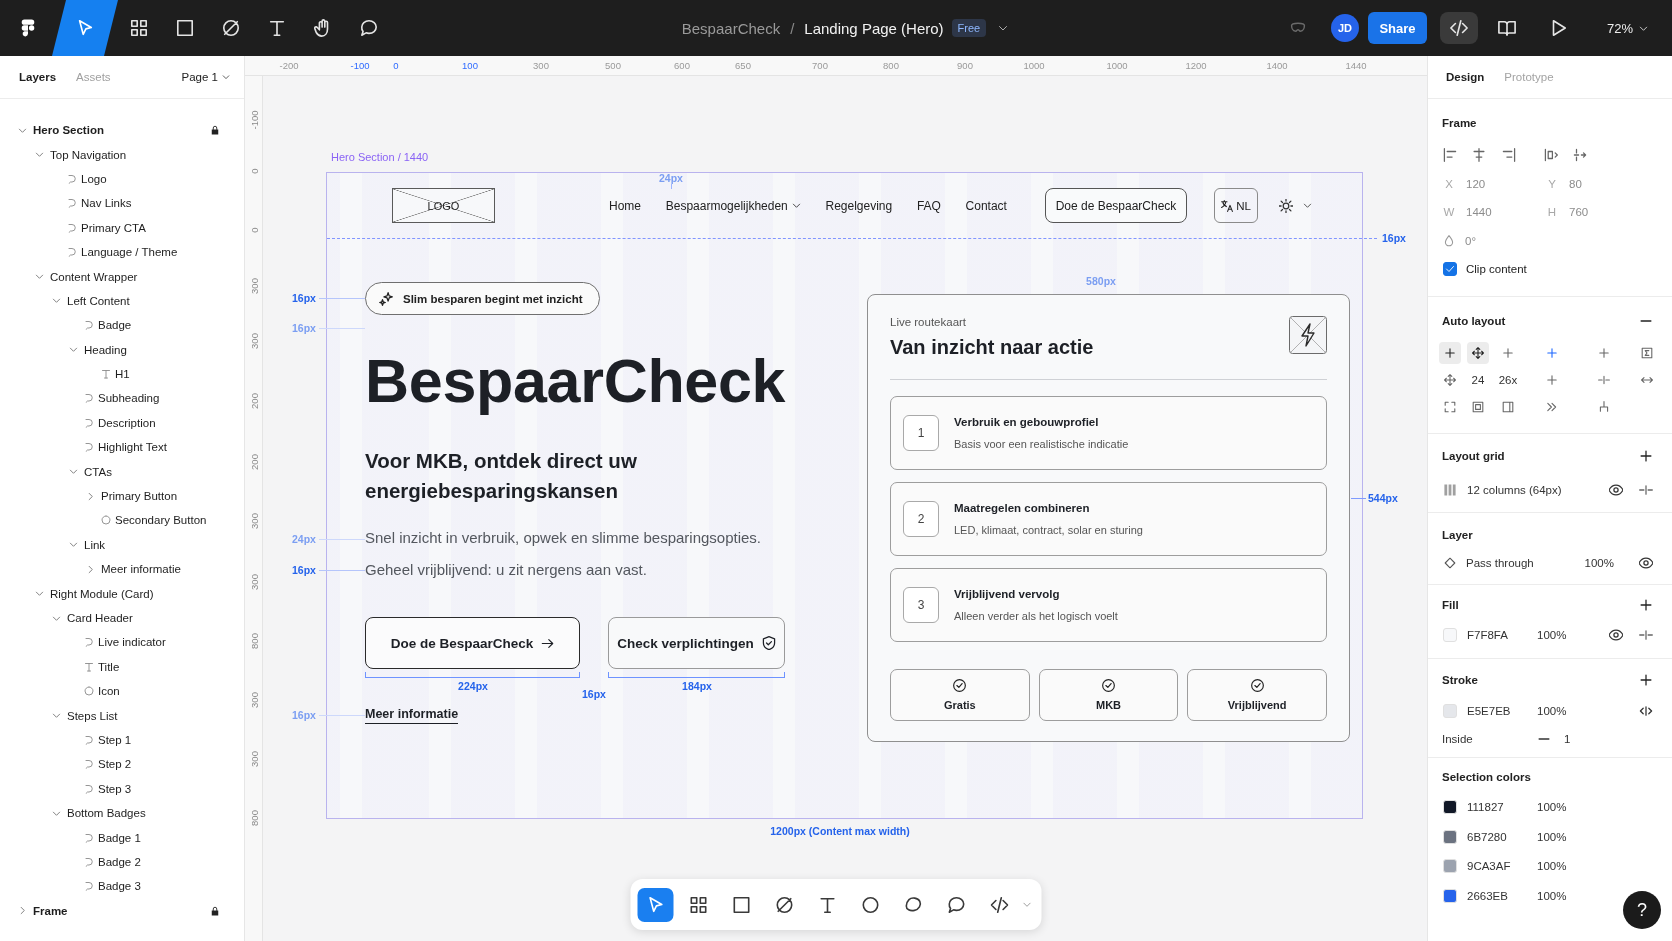  I want to click on layer-name: Content Wrapper, so click(94, 276).